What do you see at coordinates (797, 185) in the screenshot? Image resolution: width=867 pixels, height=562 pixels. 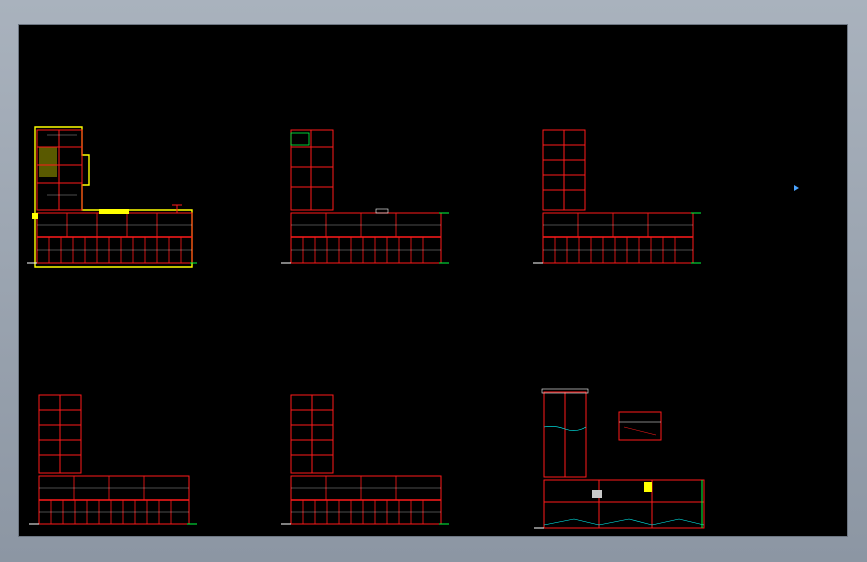 I see `cursor-marker-icon` at bounding box center [797, 185].